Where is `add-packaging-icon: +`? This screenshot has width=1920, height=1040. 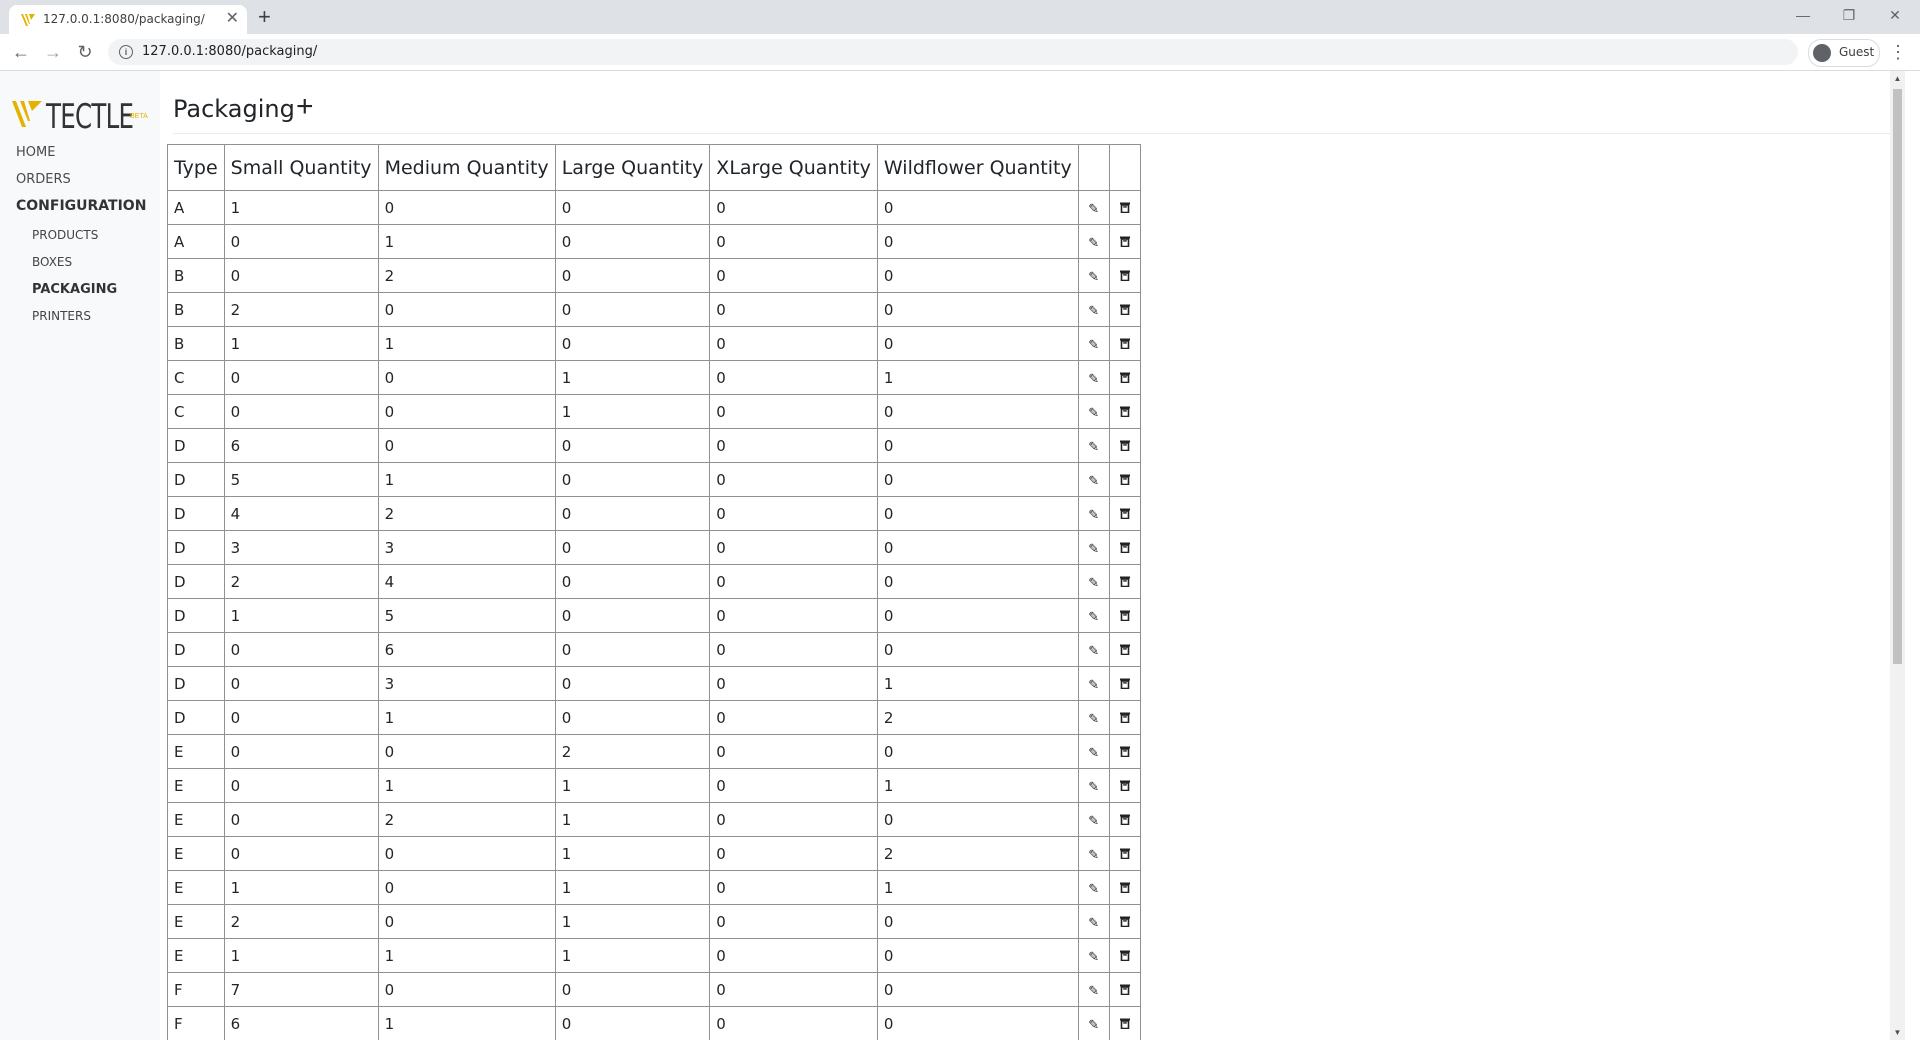
add-packaging-icon: + is located at coordinates (305, 107).